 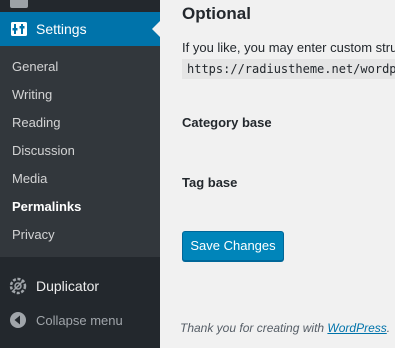 I want to click on footer-text: Thank you for creating with, so click(x=254, y=328).